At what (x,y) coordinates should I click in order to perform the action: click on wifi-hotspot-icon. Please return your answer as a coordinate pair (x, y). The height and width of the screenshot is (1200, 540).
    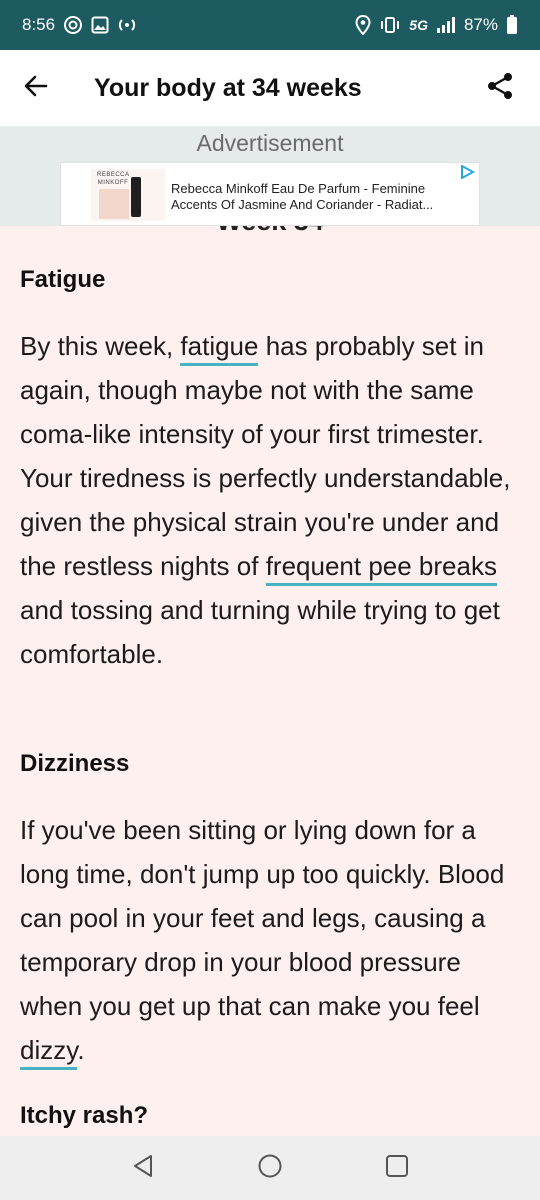
    Looking at the image, I should click on (127, 25).